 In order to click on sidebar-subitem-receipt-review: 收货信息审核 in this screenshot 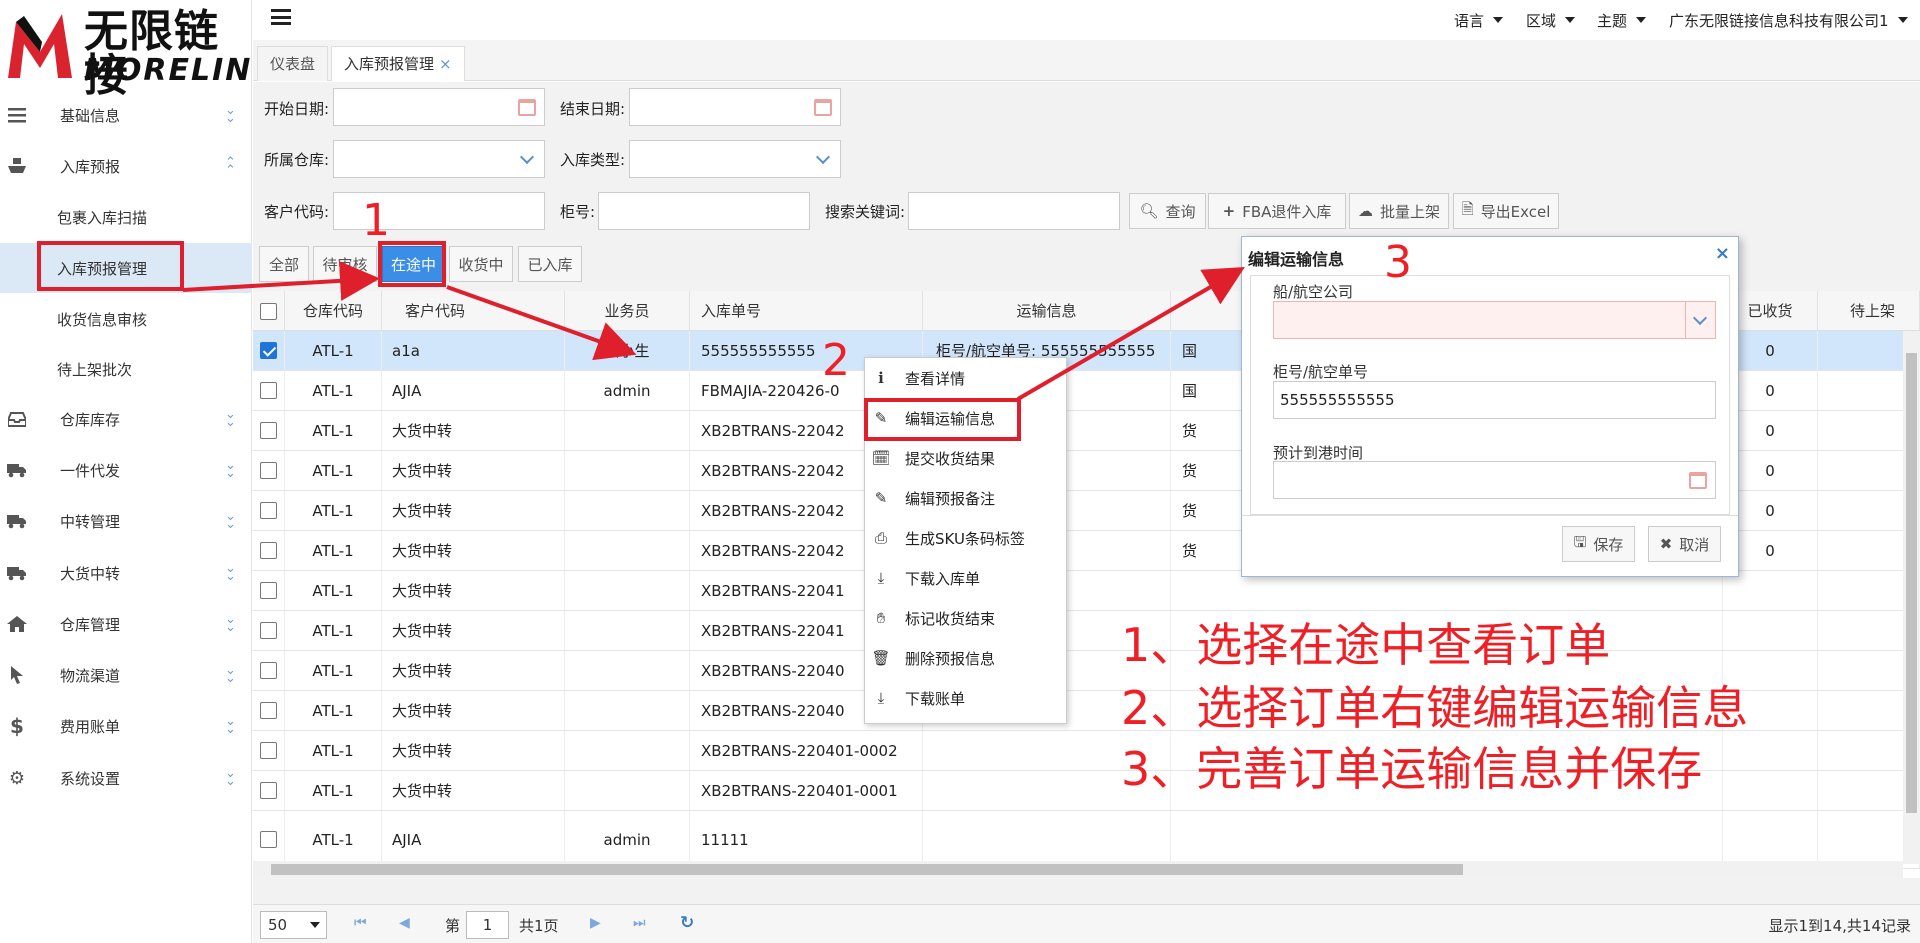, I will do `click(126, 319)`.